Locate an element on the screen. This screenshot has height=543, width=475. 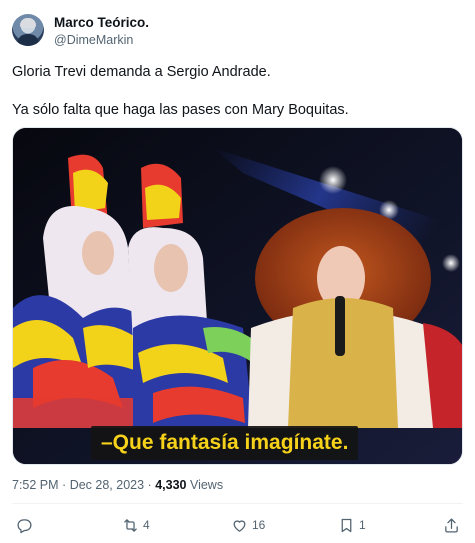
heart-icon is located at coordinates (239, 525).